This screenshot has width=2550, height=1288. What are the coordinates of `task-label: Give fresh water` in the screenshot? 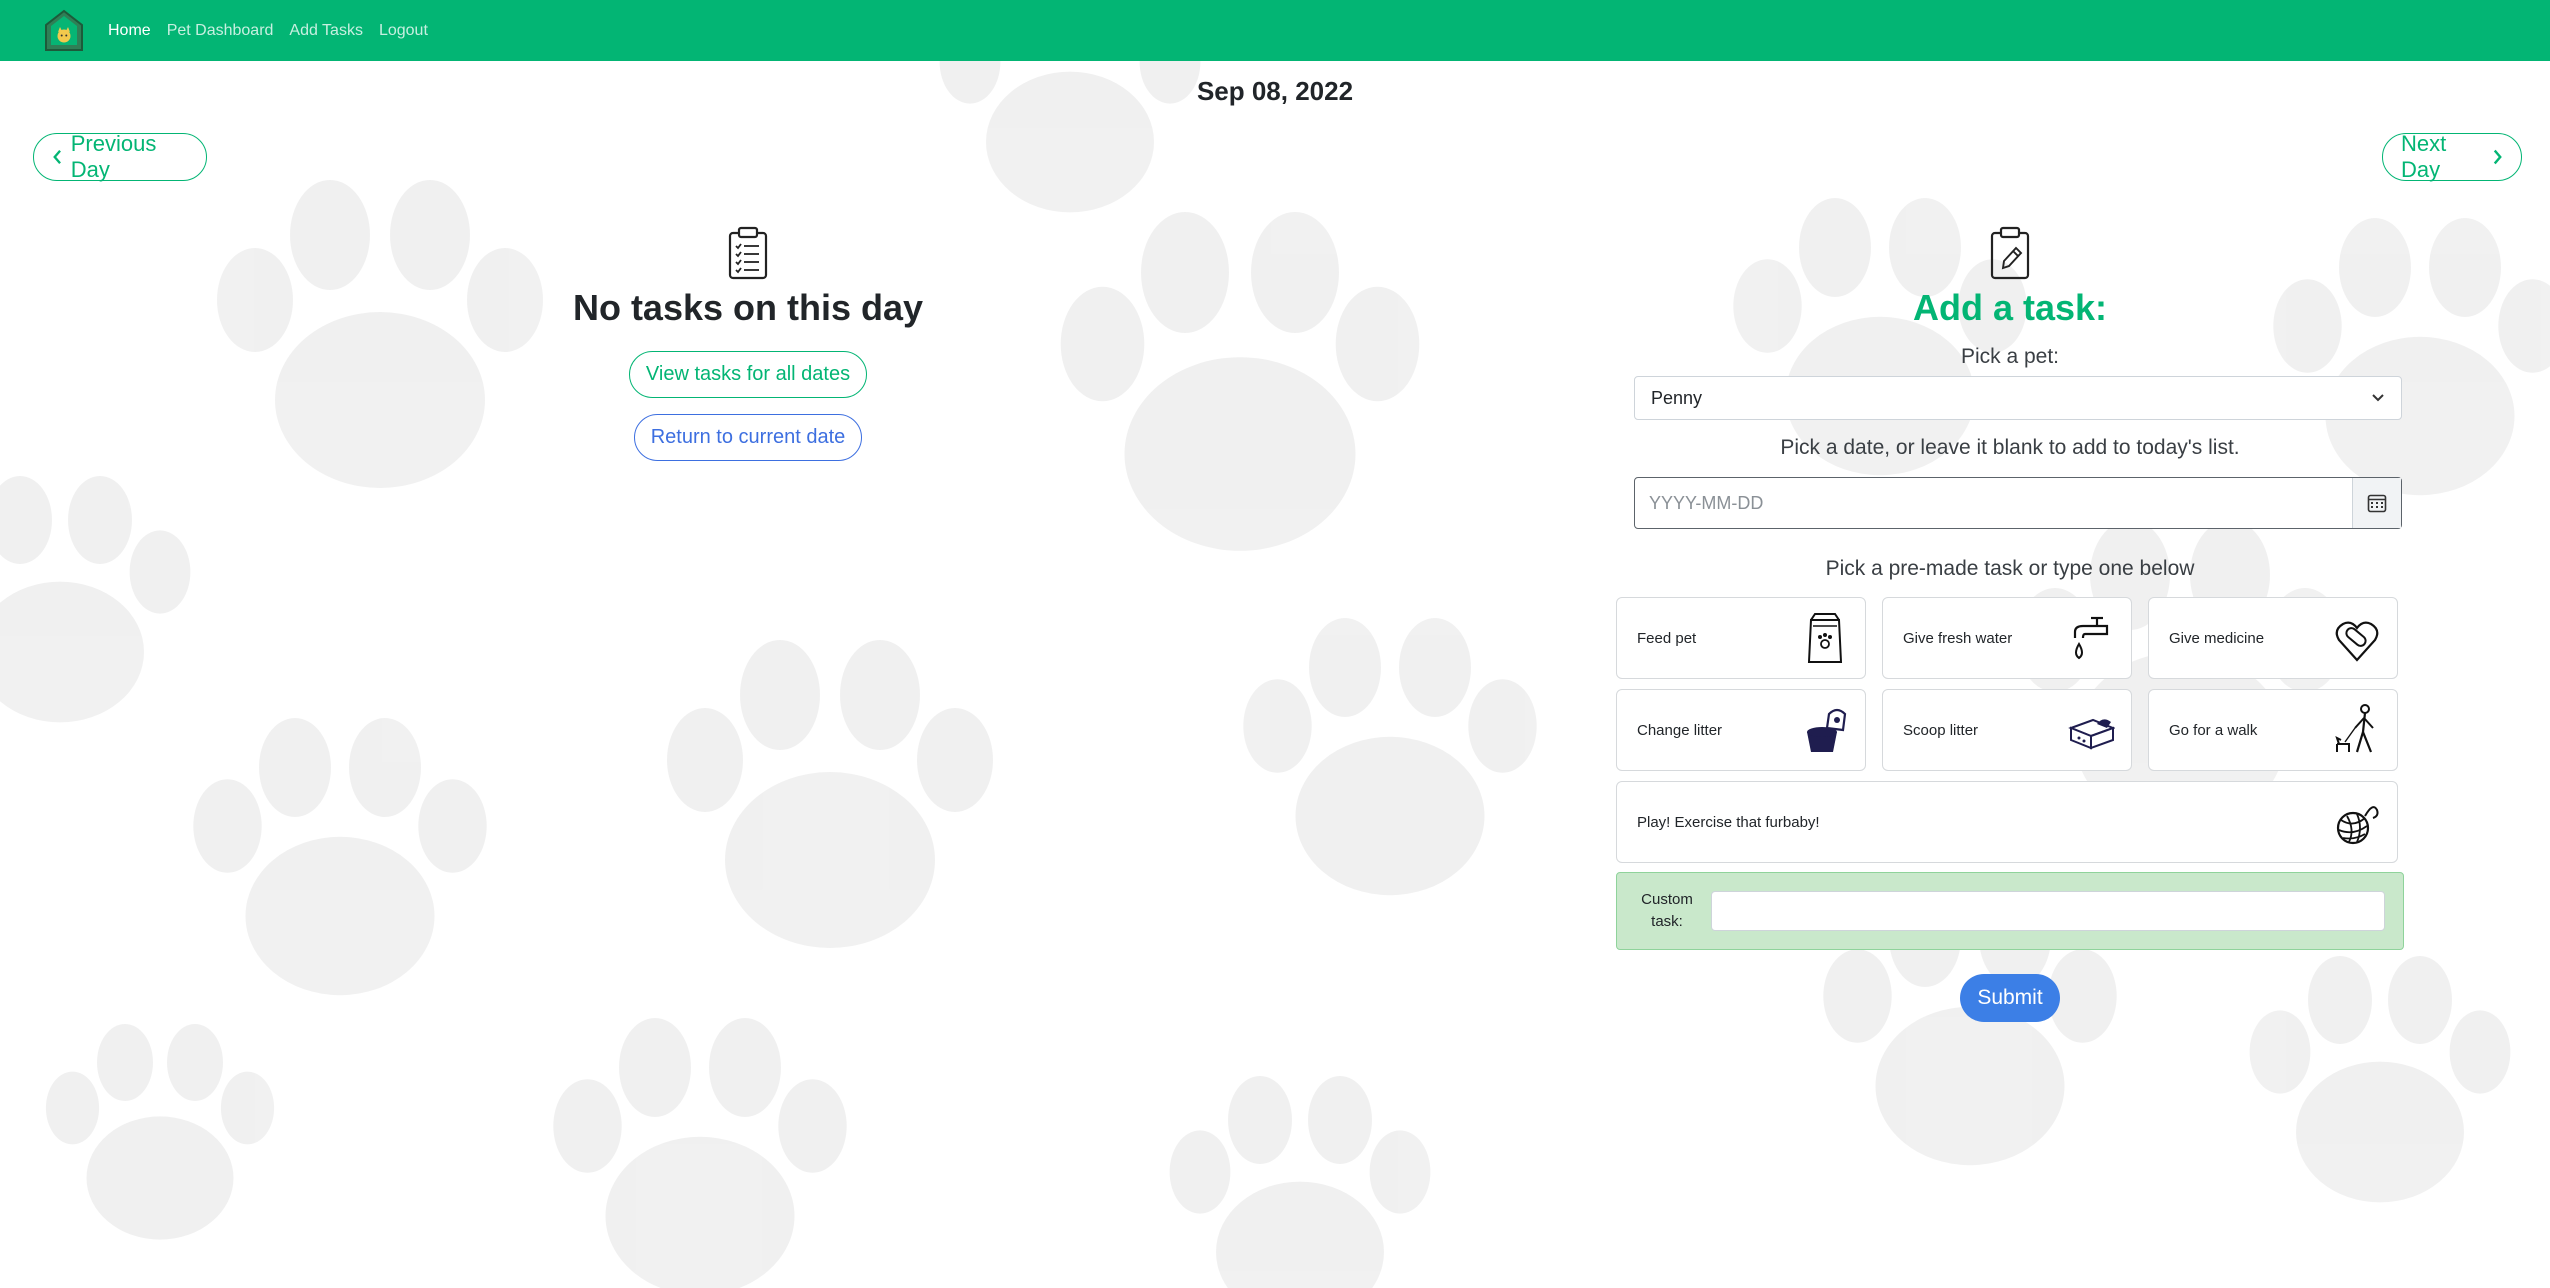 It's located at (1958, 638).